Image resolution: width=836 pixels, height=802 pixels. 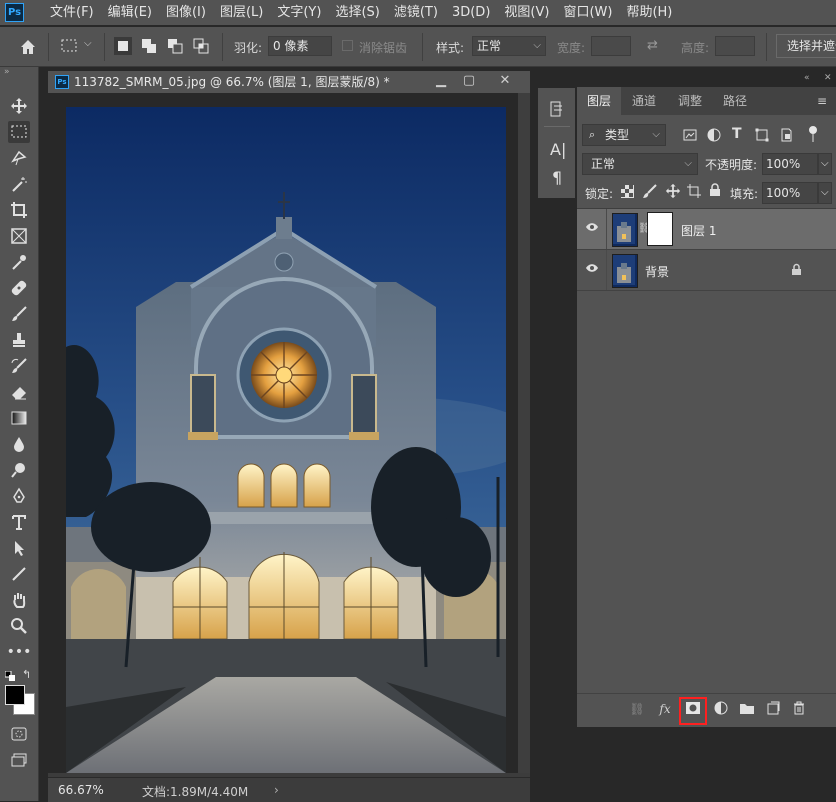 What do you see at coordinates (19, 652) in the screenshot?
I see `more-tools-icon: •••` at bounding box center [19, 652].